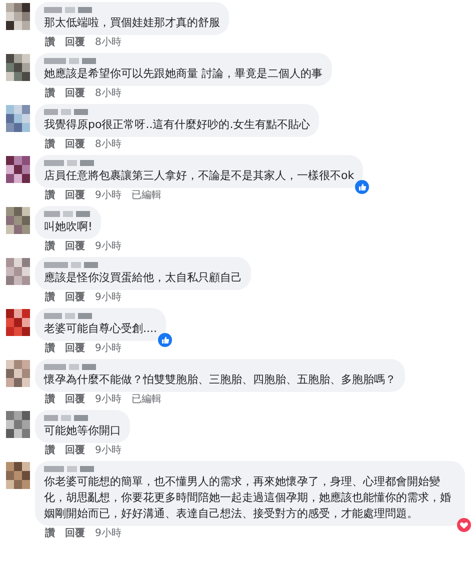  What do you see at coordinates (248, 498) in the screenshot?
I see `comment-text: 你老婆可能想的簡單，也不懂男人的需求，再來她懷孕了，身理、心理都會開始變化，胡思亂想，你要花更多時間陪她一起走過這個孕期，她應該也能懂你的需求，婚姻剛開始而已，好好溝通、表達自己想法、接受對方的感受，才能處理問題。` at bounding box center [248, 498].